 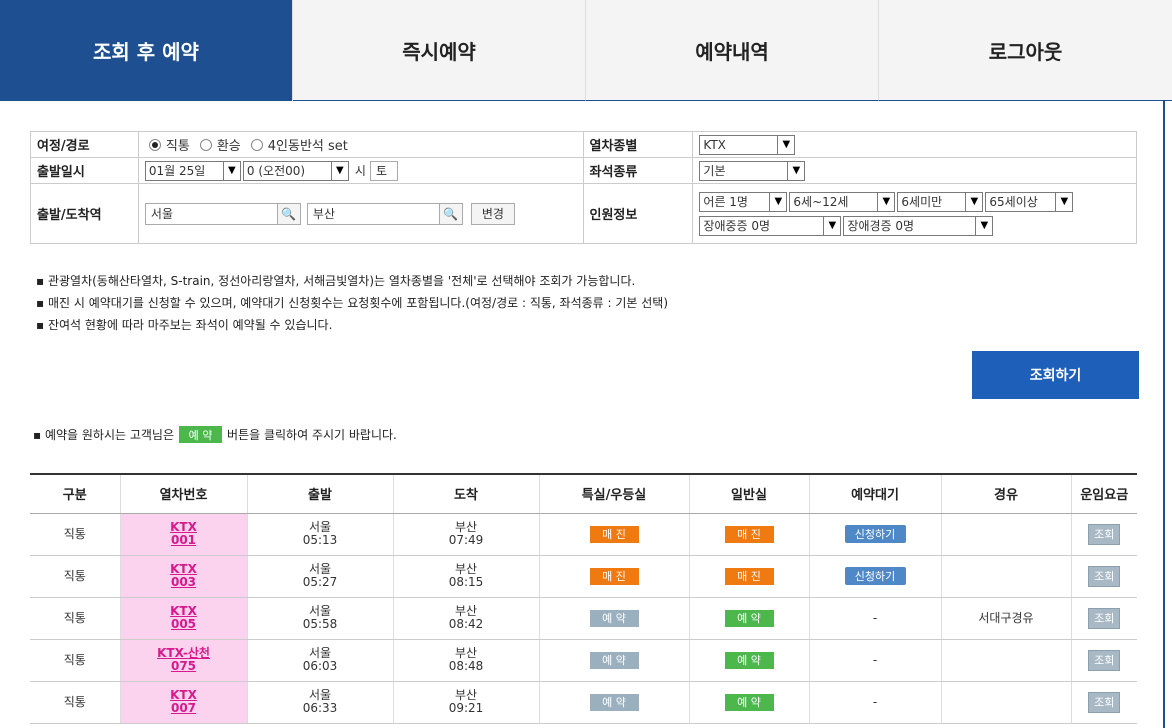 I want to click on train-number-cell: KTX-산천 075, so click(x=184, y=660).